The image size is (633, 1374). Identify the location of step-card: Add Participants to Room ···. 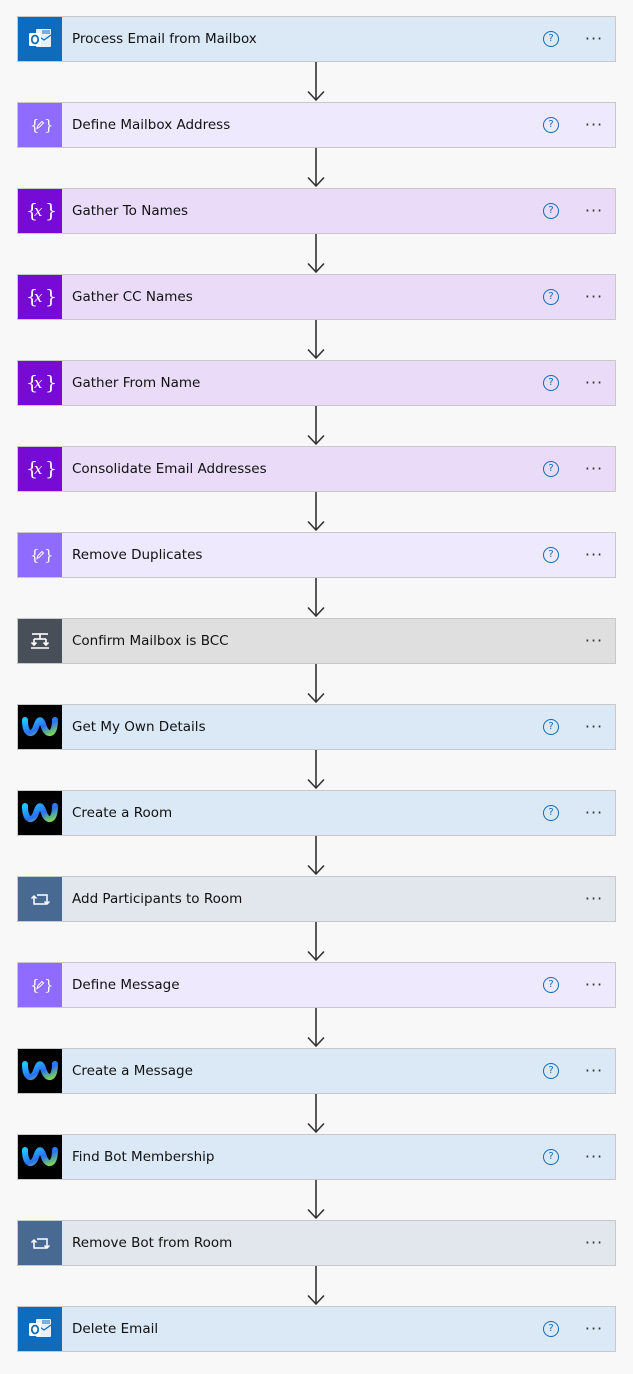
(316, 899).